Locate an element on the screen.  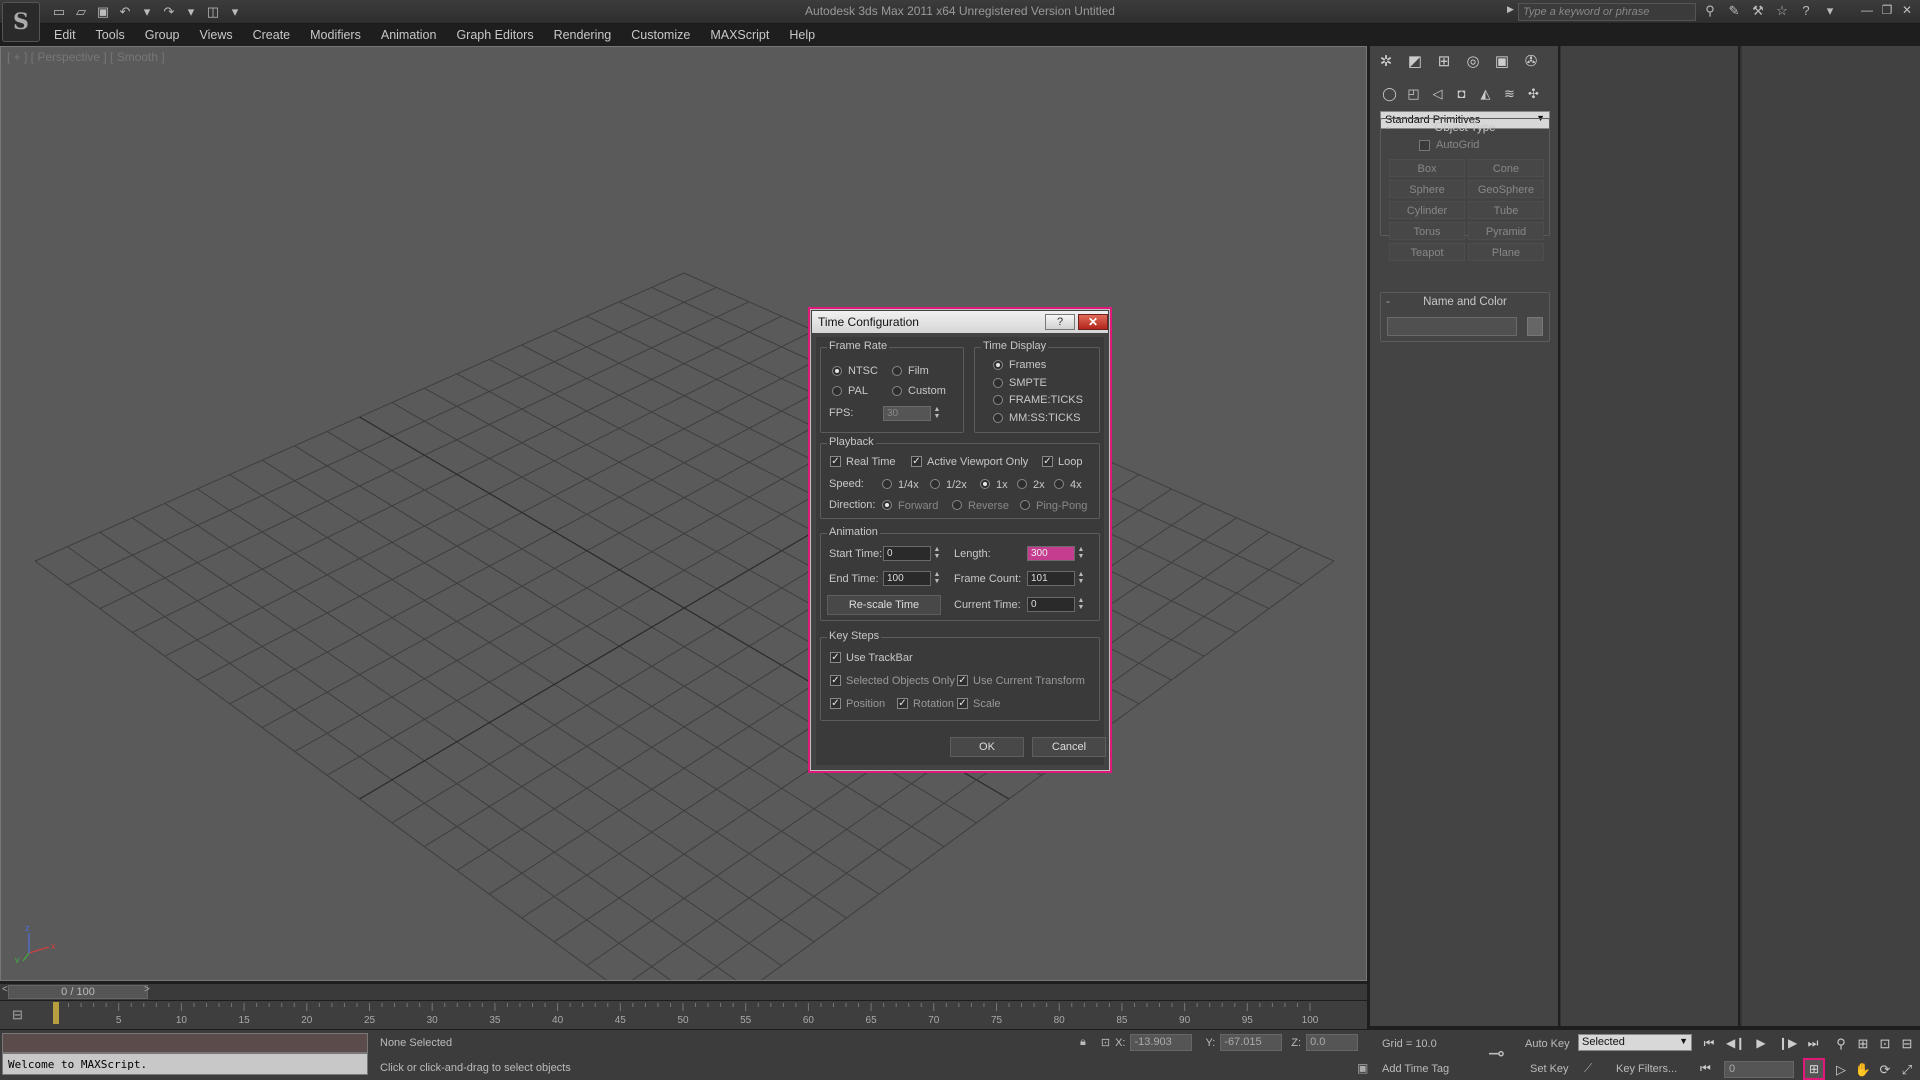
geometry-icon: ◯ is located at coordinates (1389, 94).